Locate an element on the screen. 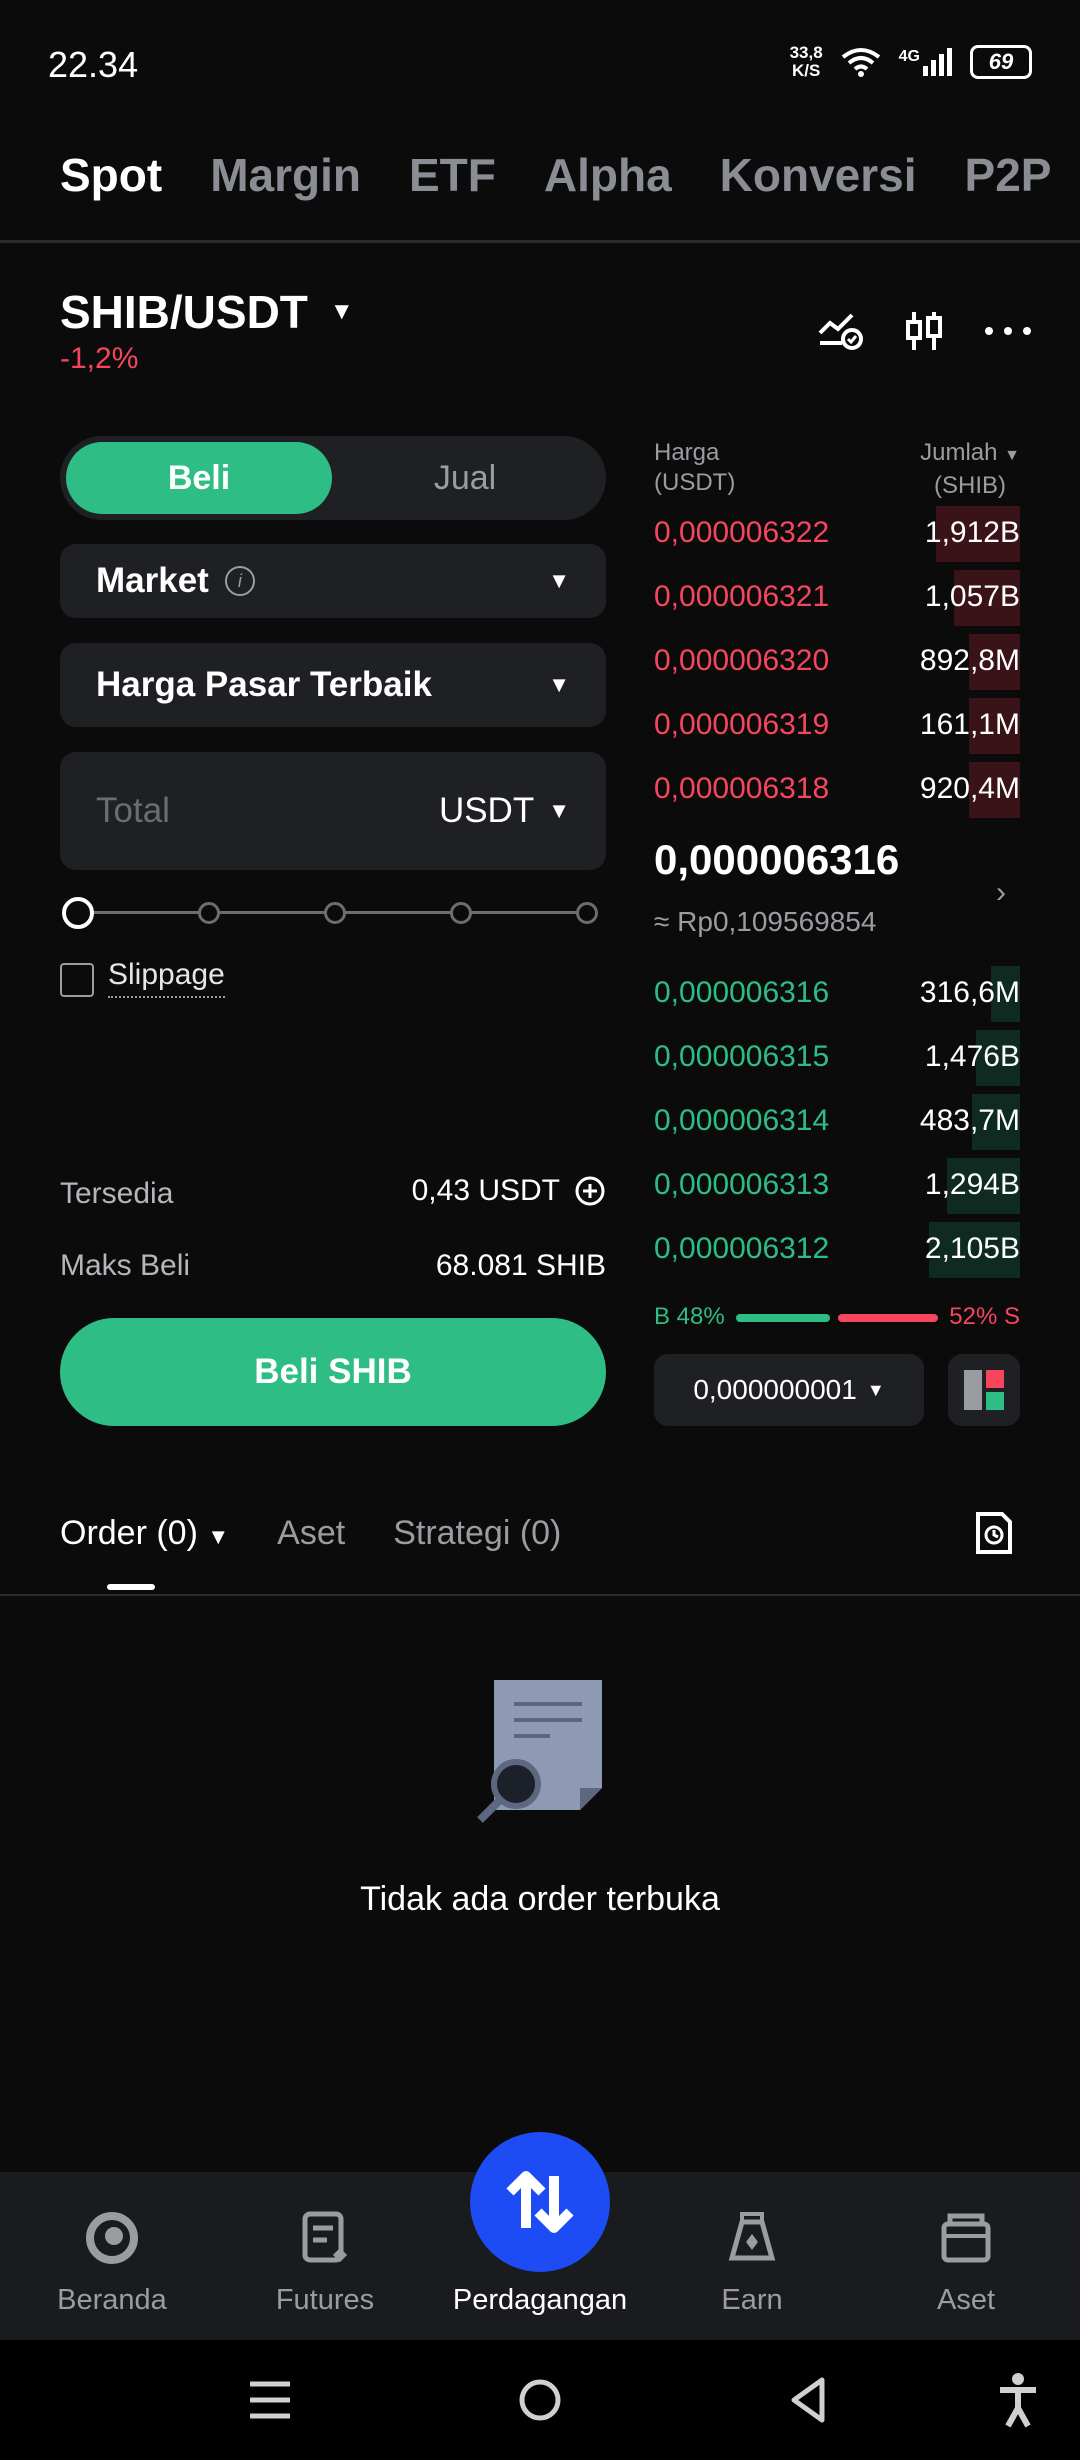 This screenshot has height=2460, width=1080. tab-etf: ETF is located at coordinates (452, 175).